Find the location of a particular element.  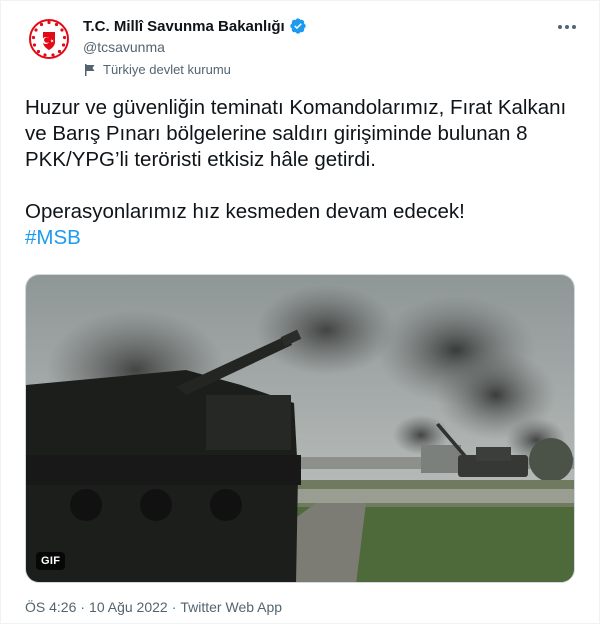

government-label-text: Türkiye devlet kurumu is located at coordinates (167, 69).